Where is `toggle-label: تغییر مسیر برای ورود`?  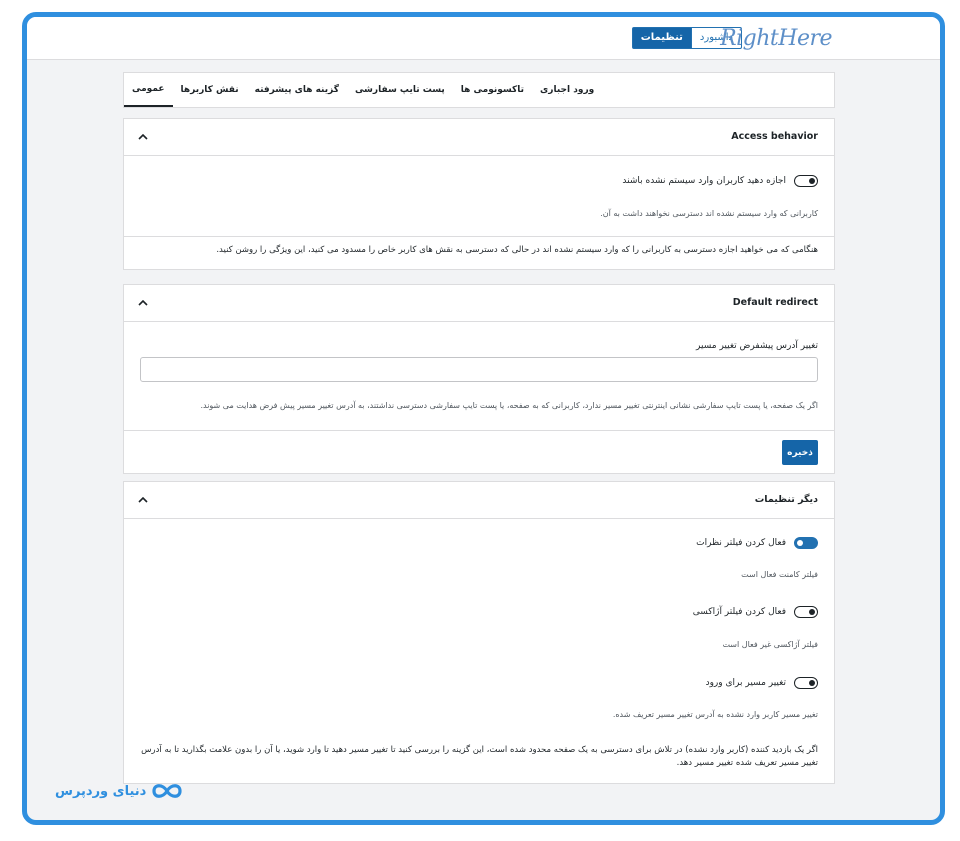 toggle-label: تغییر مسیر برای ورود is located at coordinates (745, 683).